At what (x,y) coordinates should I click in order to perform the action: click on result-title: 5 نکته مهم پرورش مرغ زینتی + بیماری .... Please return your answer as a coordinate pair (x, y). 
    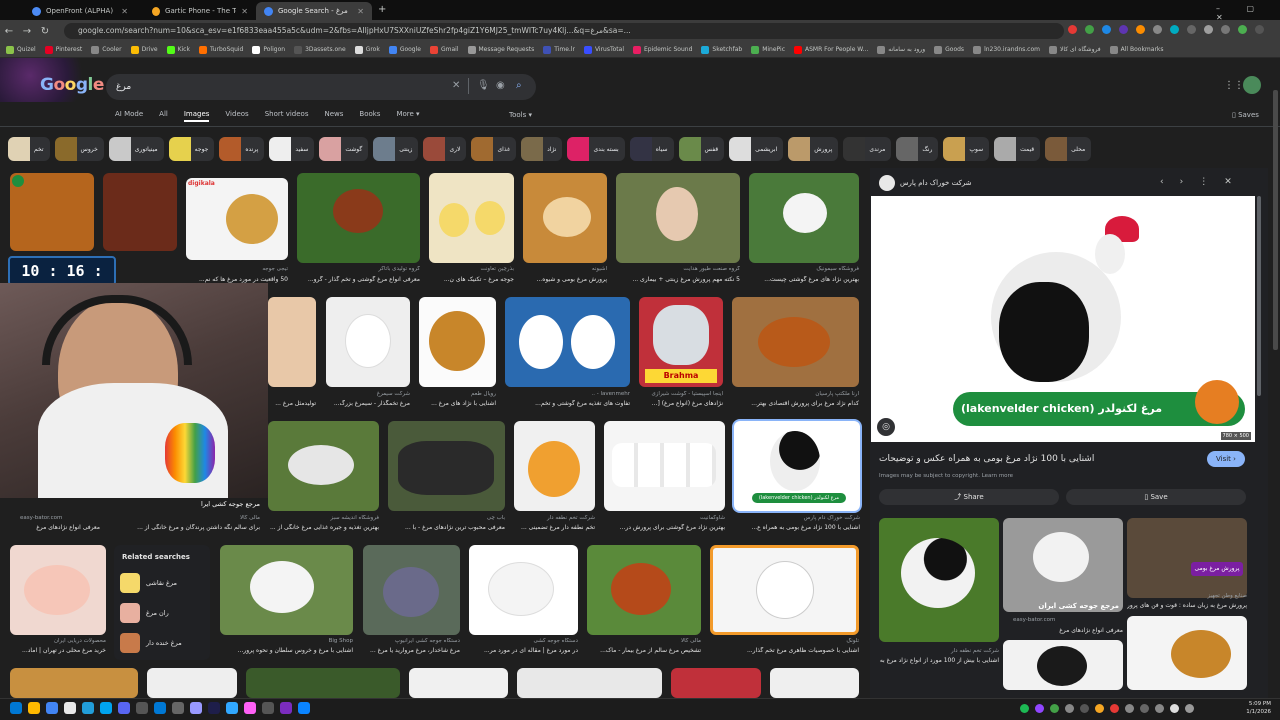
    Looking at the image, I should click on (678, 279).